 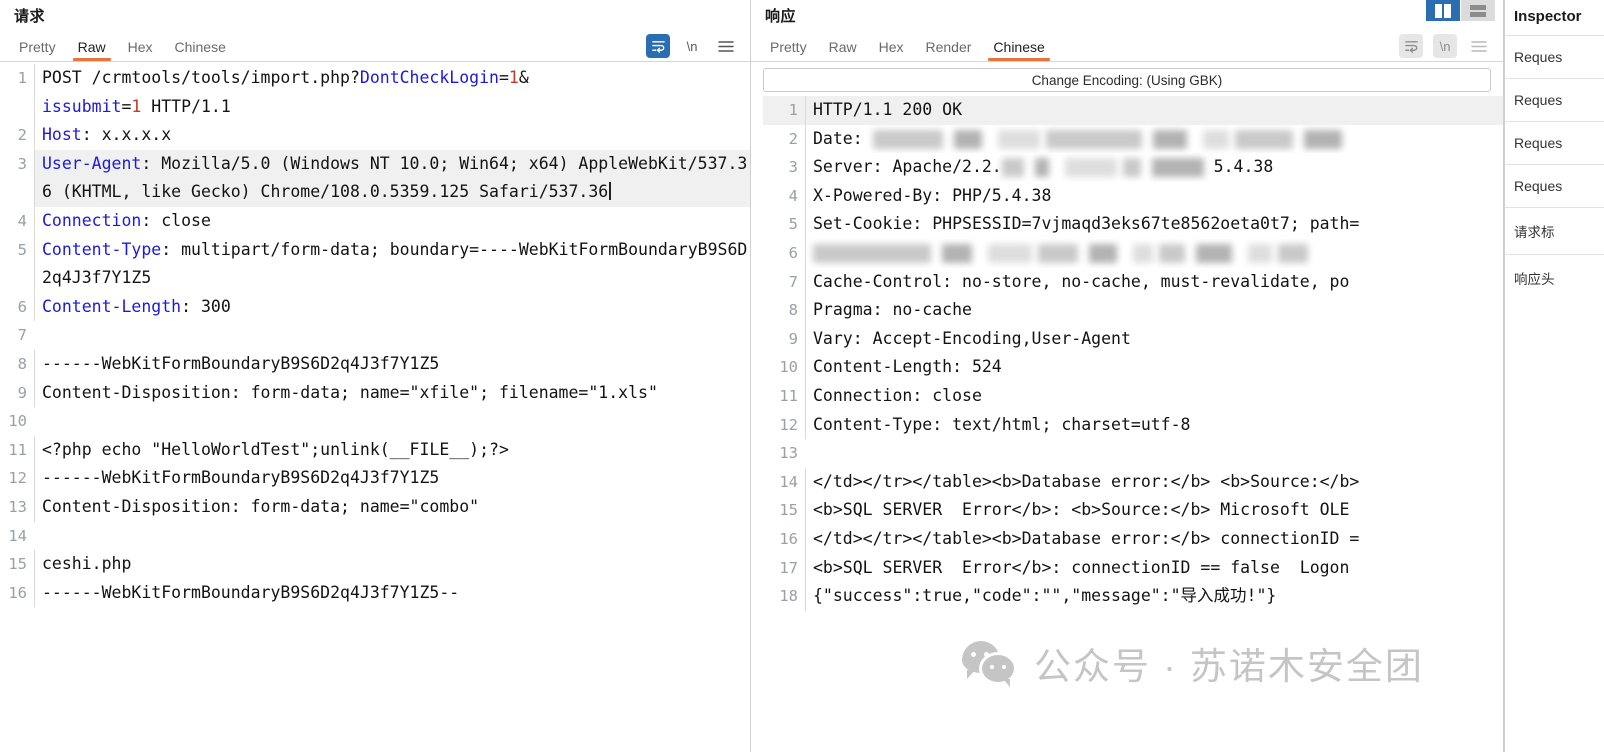 What do you see at coordinates (375, 421) in the screenshot?
I see `request-code-line: 10` at bounding box center [375, 421].